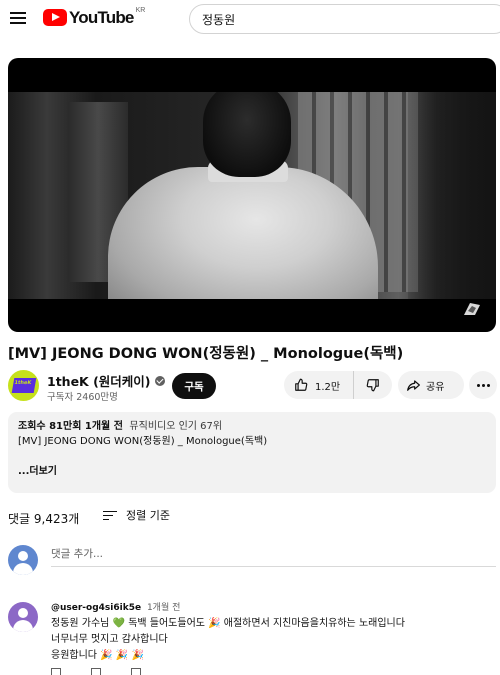 This screenshot has width=500, height=675. What do you see at coordinates (23, 385) in the screenshot?
I see `channel-avatar` at bounding box center [23, 385].